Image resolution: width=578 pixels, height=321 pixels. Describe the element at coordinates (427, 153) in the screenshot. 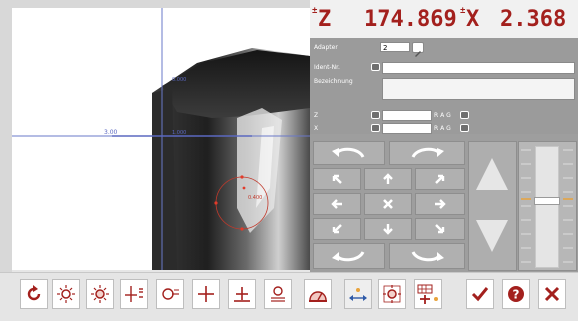

I see `rotate-cw-button` at that location.